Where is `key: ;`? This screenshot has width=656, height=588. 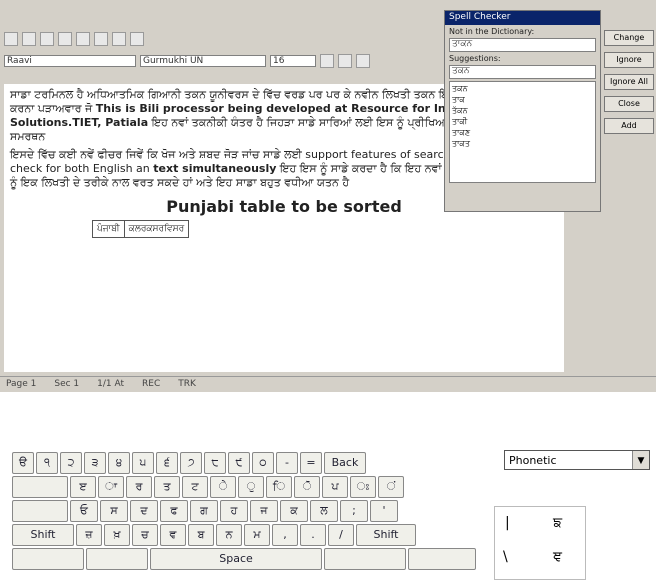
key: ; is located at coordinates (354, 511).